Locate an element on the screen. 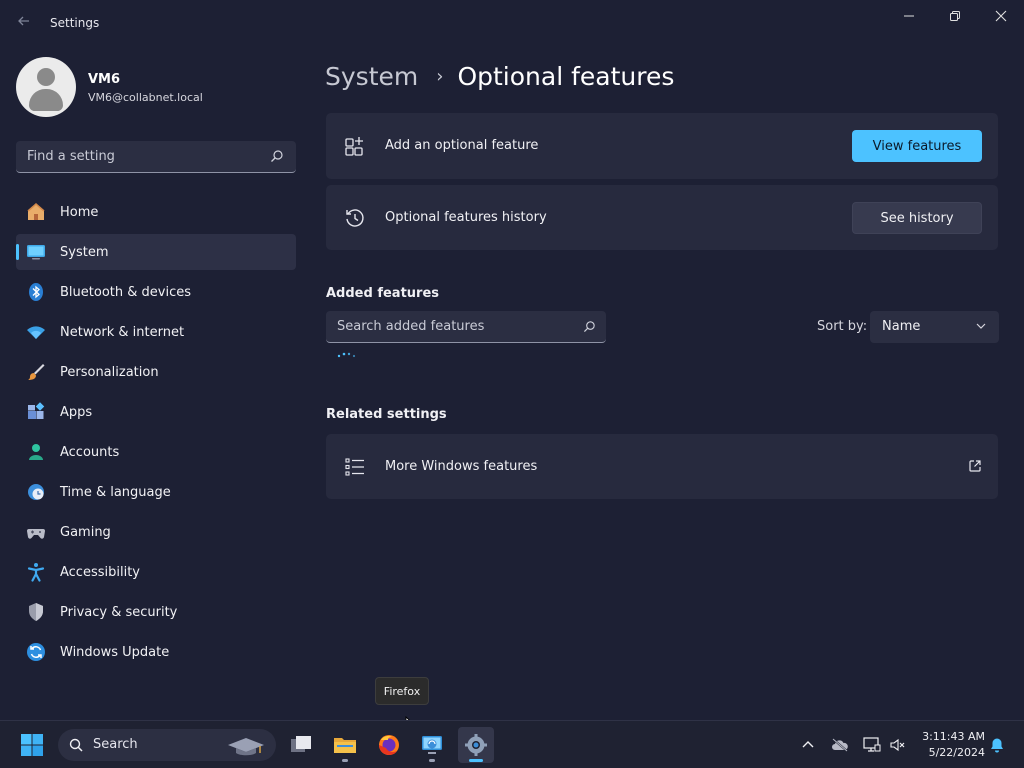 This screenshot has width=1024, height=768. minimize-button is located at coordinates (909, 16).